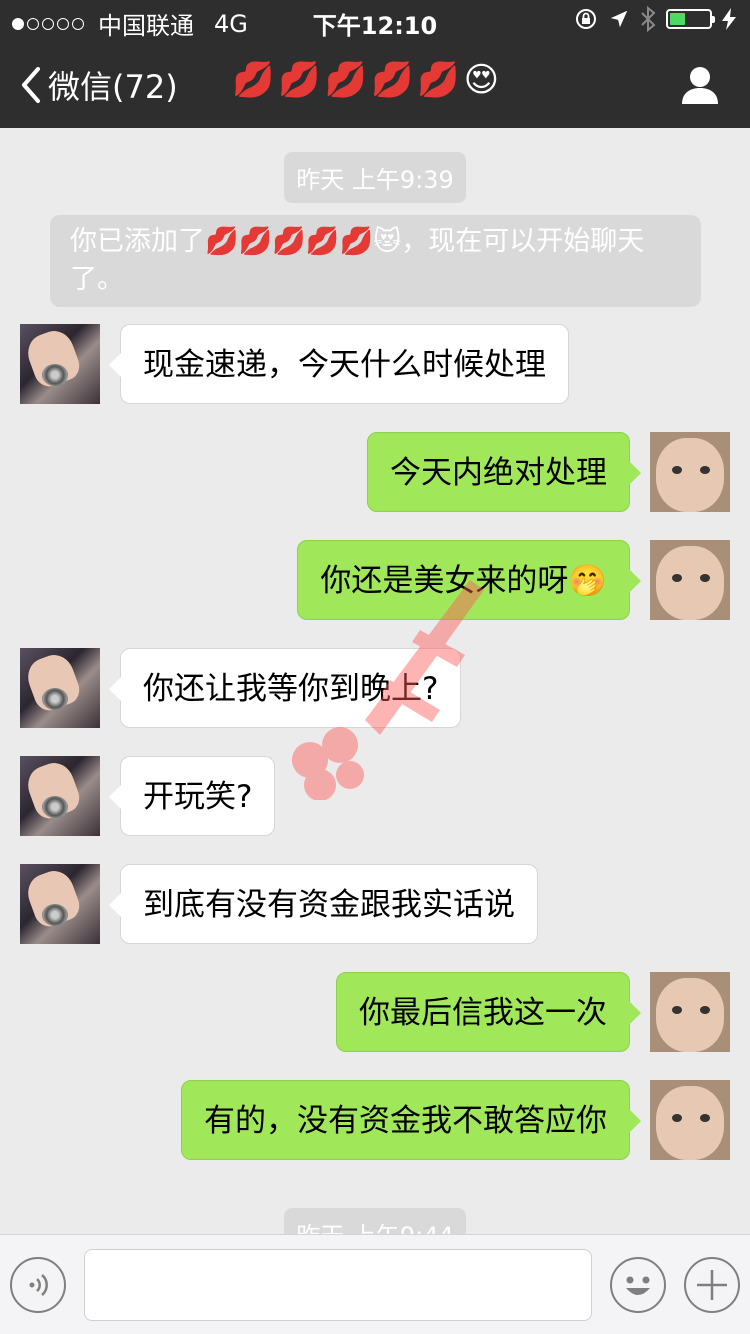  I want to click on rotation-lock-icon, so click(586, 19).